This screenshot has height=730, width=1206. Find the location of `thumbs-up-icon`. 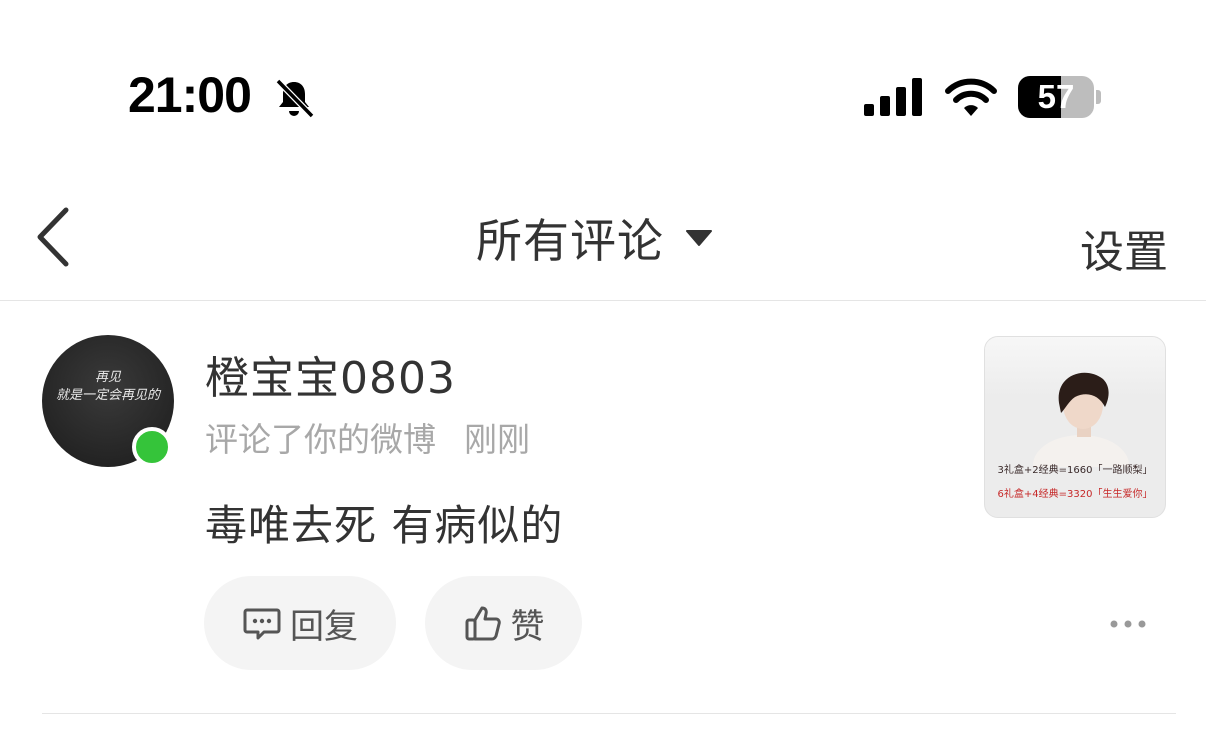

thumbs-up-icon is located at coordinates (483, 623).